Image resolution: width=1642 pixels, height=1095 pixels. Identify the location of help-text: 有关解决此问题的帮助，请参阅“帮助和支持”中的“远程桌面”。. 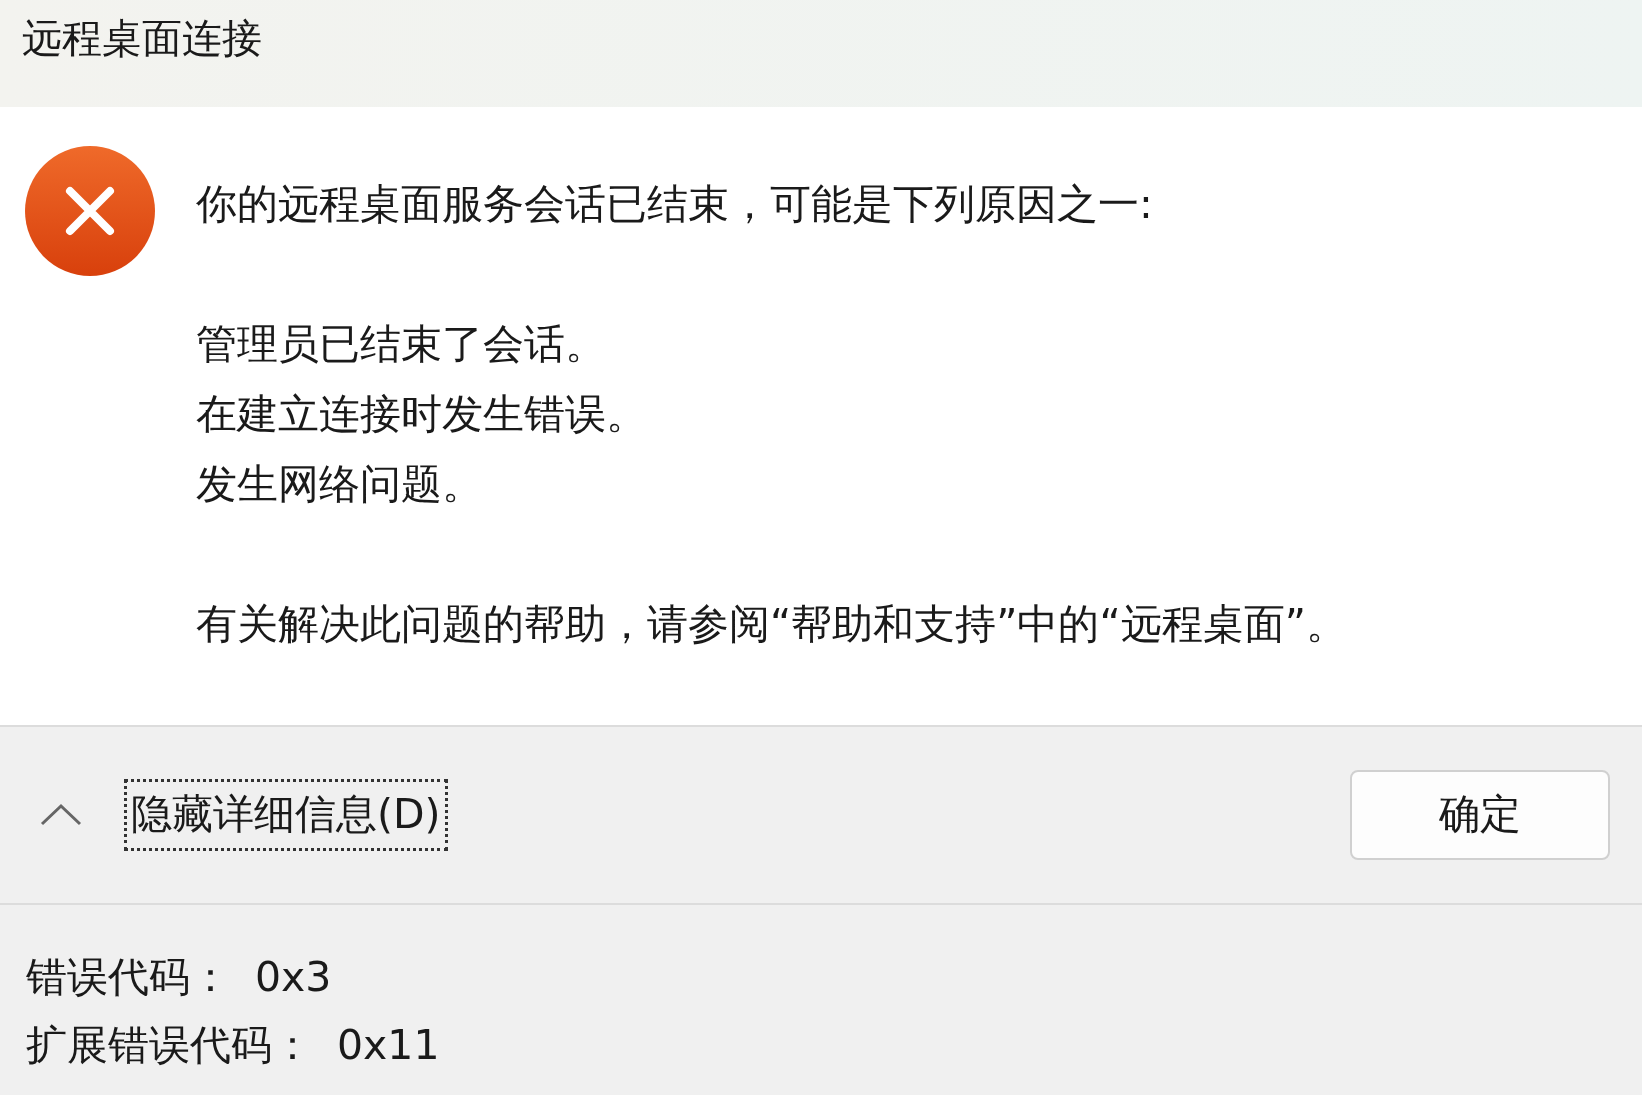
(771, 624).